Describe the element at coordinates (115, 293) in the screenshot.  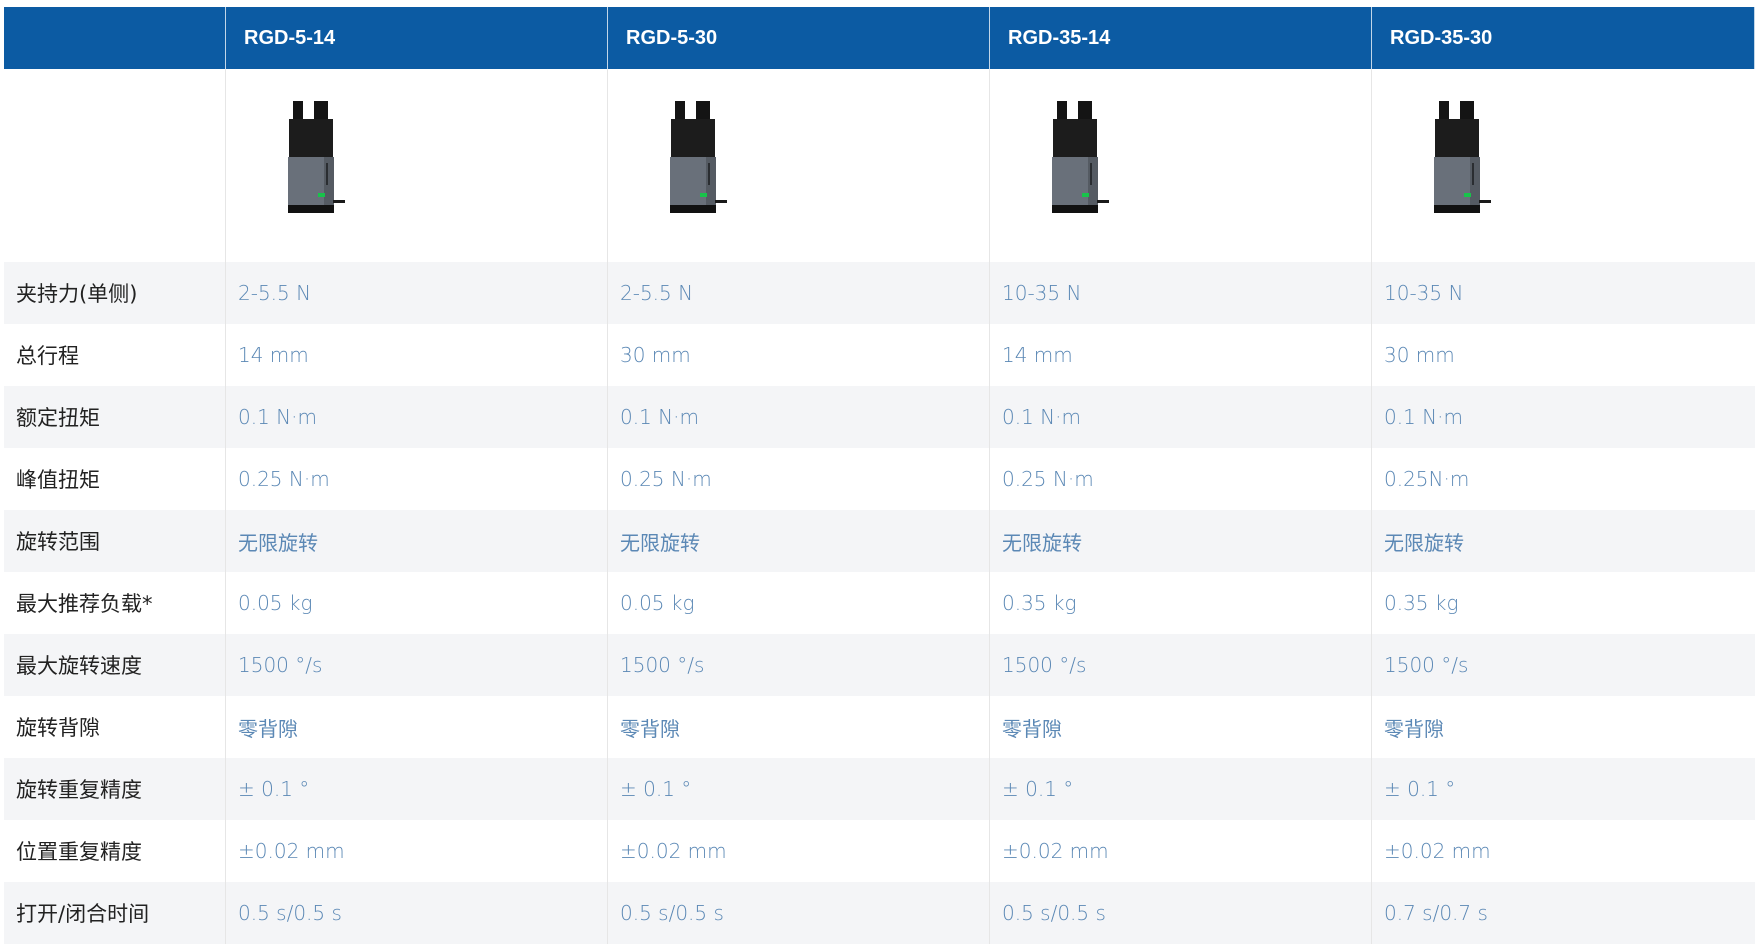
I see `spec-label: 夹持力(单侧)` at that location.